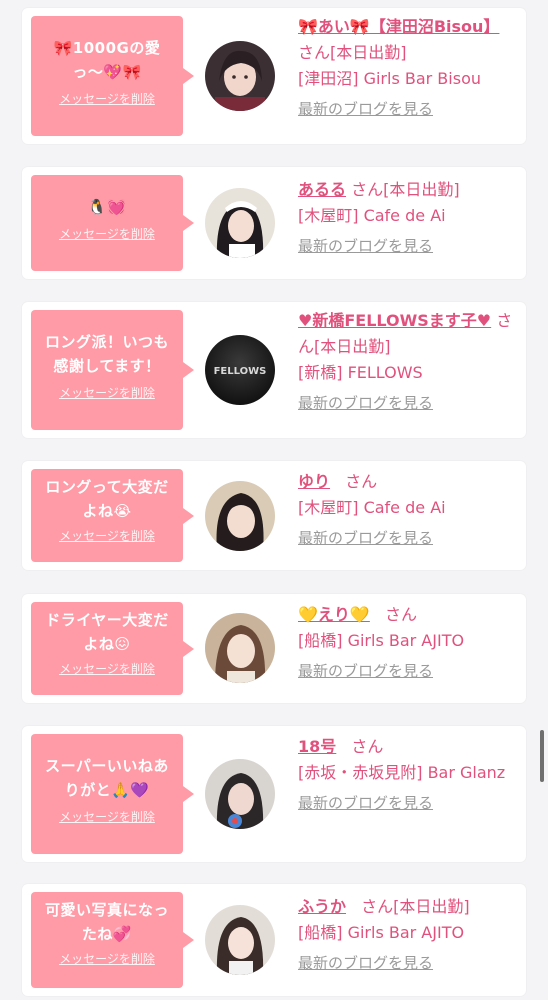  Describe the element at coordinates (394, 320) in the screenshot. I see `cast-name-link: ♥新橋FELLOWSます子♥` at that location.